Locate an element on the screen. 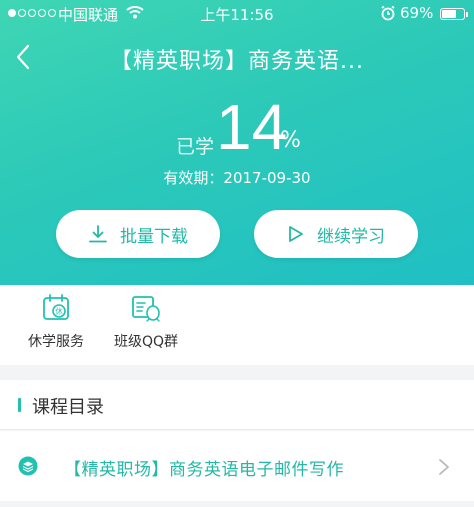  section-accent-bar is located at coordinates (19, 405).